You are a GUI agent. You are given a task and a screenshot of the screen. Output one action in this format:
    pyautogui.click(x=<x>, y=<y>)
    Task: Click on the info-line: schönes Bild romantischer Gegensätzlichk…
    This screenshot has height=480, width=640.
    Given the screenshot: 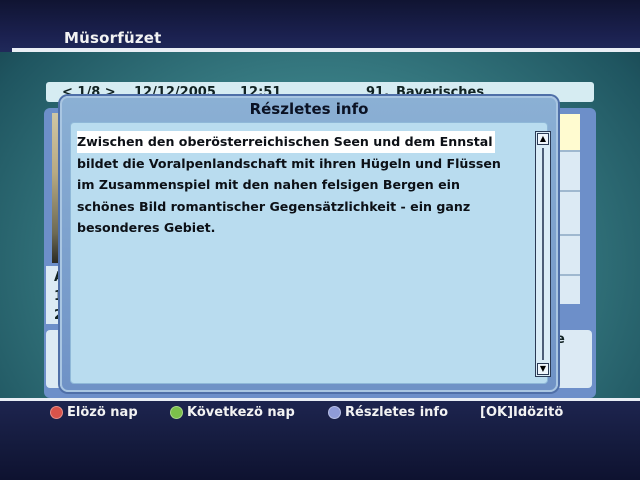 What is the action you would take?
    pyautogui.click(x=274, y=206)
    